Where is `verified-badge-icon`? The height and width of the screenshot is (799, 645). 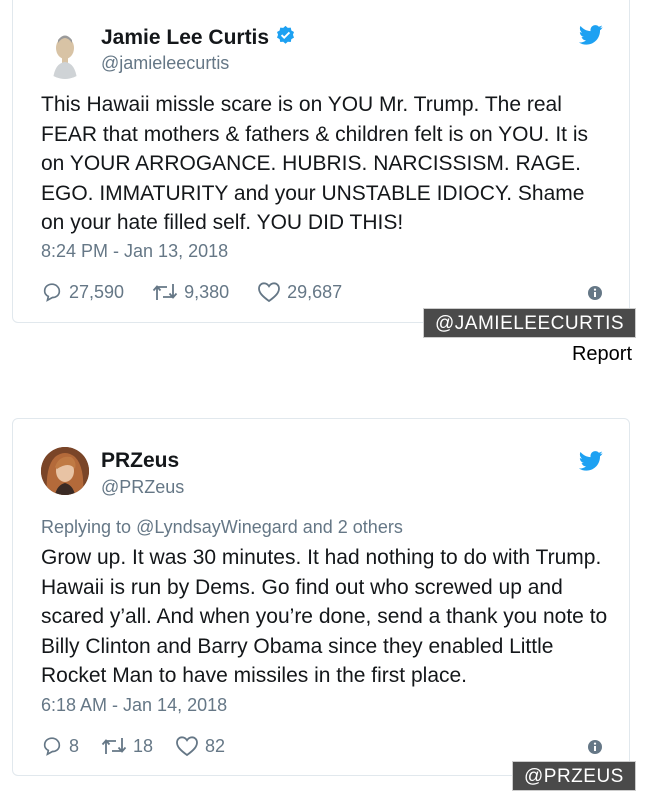 verified-badge-icon is located at coordinates (285, 38).